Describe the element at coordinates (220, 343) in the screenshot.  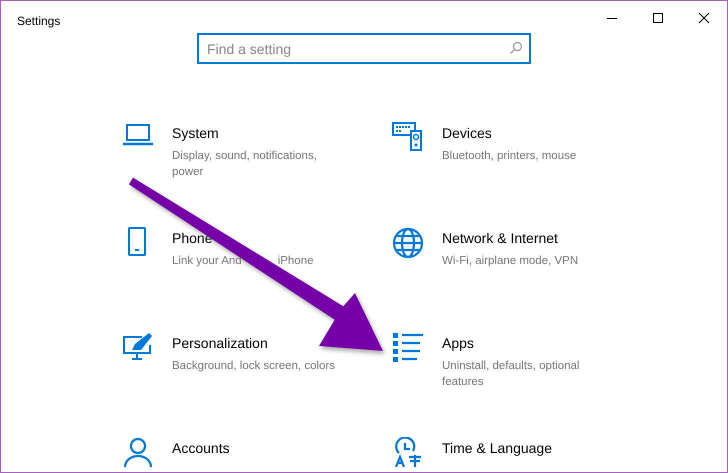
I see `category-title: Personalization` at that location.